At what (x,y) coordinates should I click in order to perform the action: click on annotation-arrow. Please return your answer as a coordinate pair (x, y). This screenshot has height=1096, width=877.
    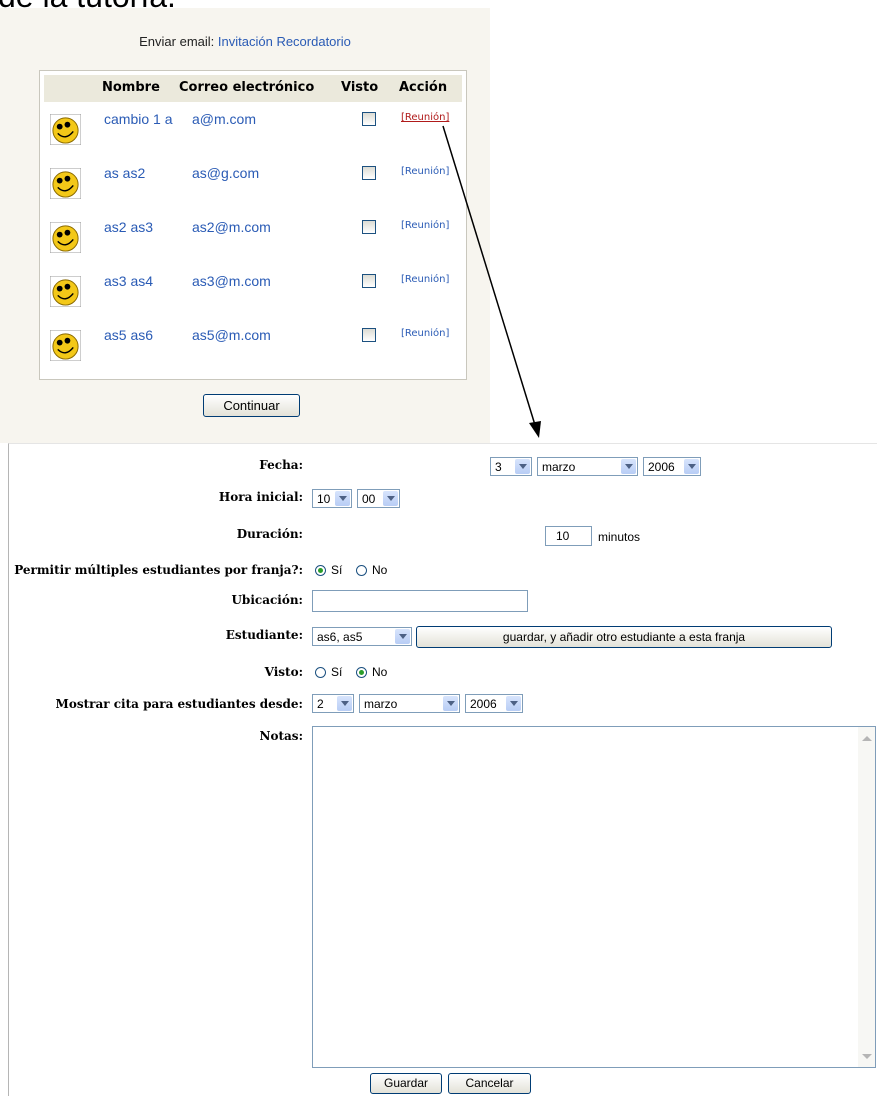
    Looking at the image, I should click on (491, 281).